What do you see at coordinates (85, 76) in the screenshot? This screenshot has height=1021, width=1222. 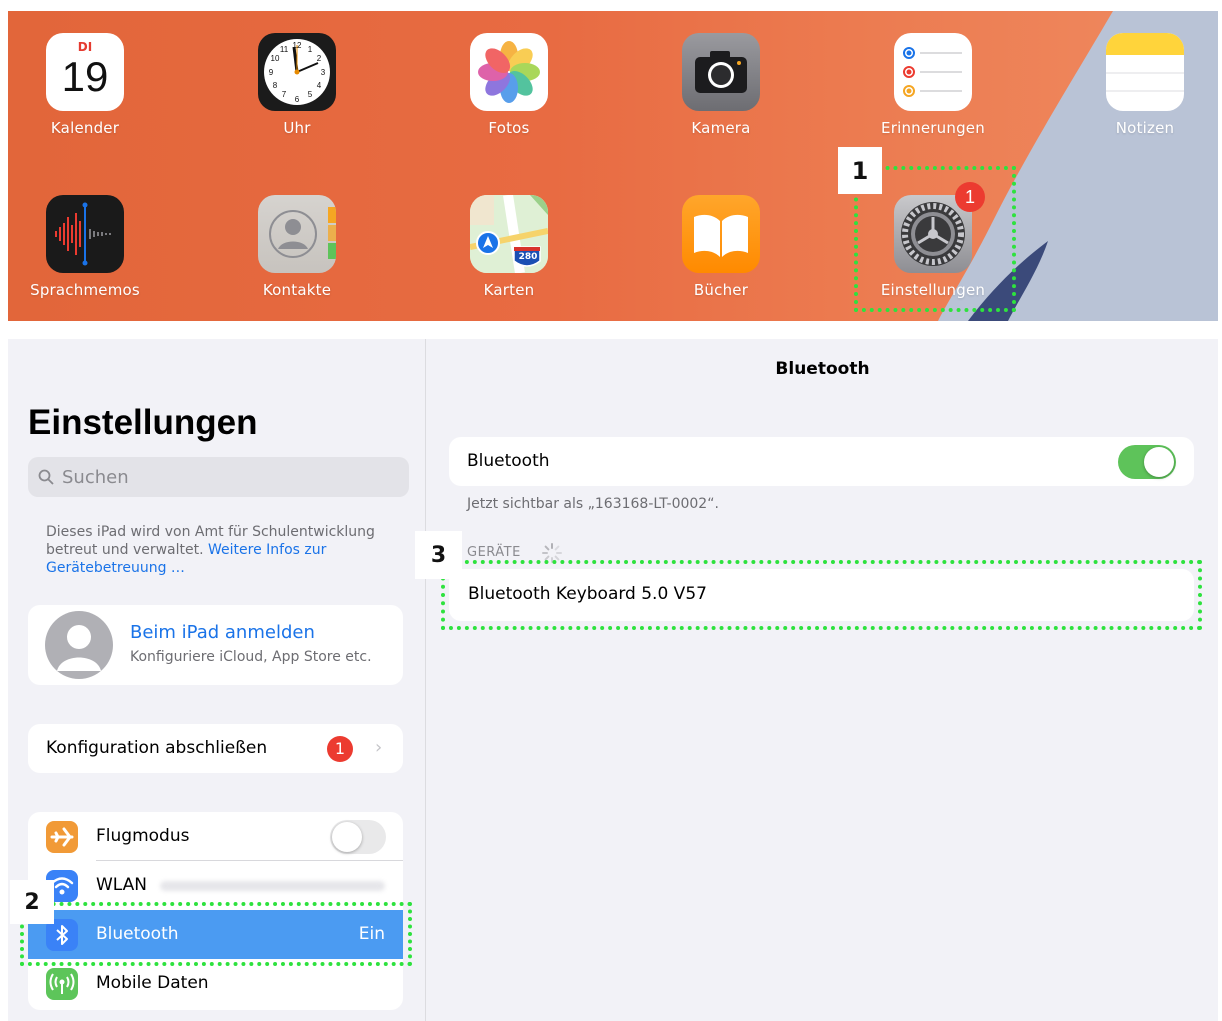 I see `calendar-day: 19` at bounding box center [85, 76].